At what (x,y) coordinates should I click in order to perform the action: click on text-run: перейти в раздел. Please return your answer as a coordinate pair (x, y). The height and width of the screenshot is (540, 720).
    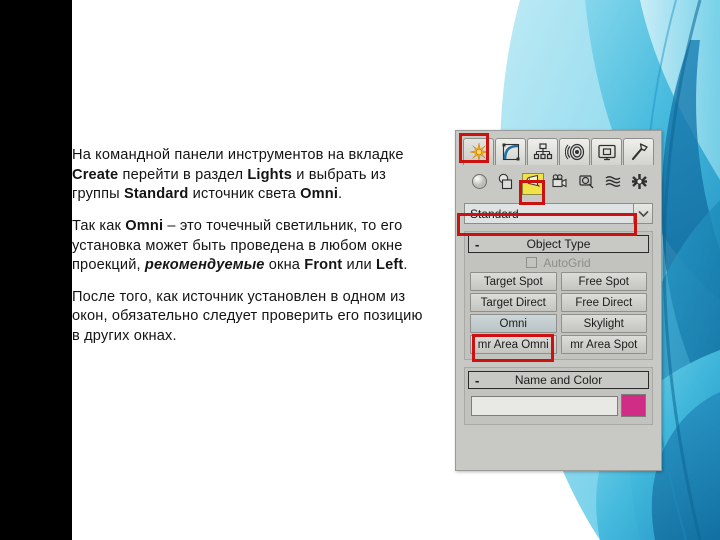
    Looking at the image, I should click on (183, 174).